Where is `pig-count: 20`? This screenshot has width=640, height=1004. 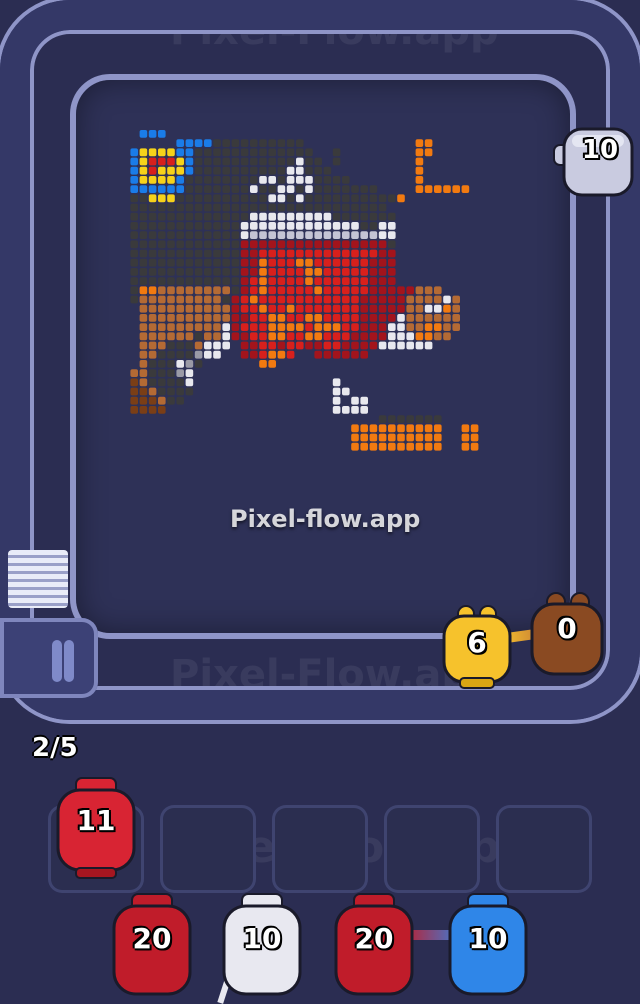 pig-count: 20 is located at coordinates (374, 938).